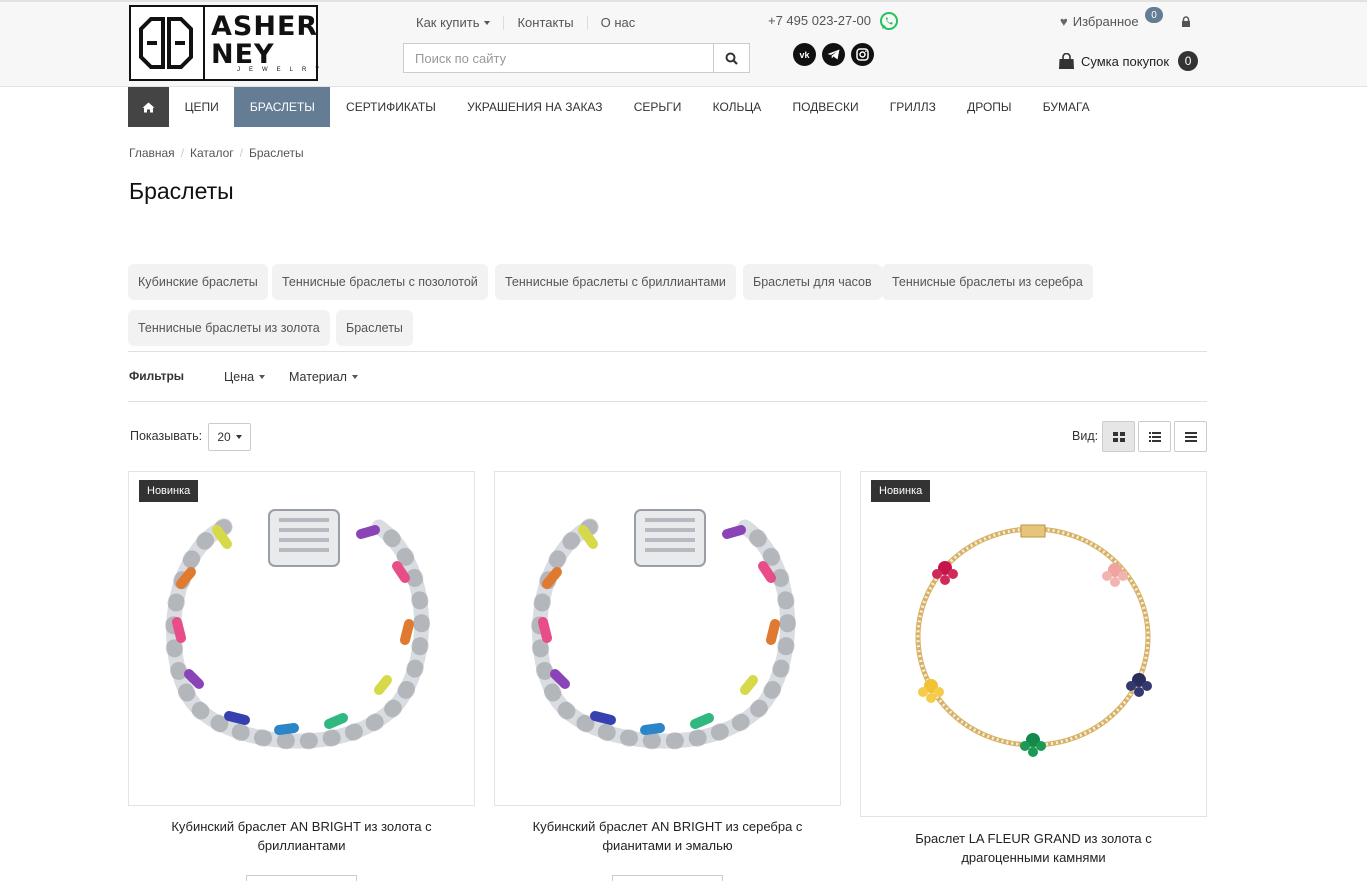  Describe the element at coordinates (166, 436) in the screenshot. I see `show-count-label: Показывать:` at that location.